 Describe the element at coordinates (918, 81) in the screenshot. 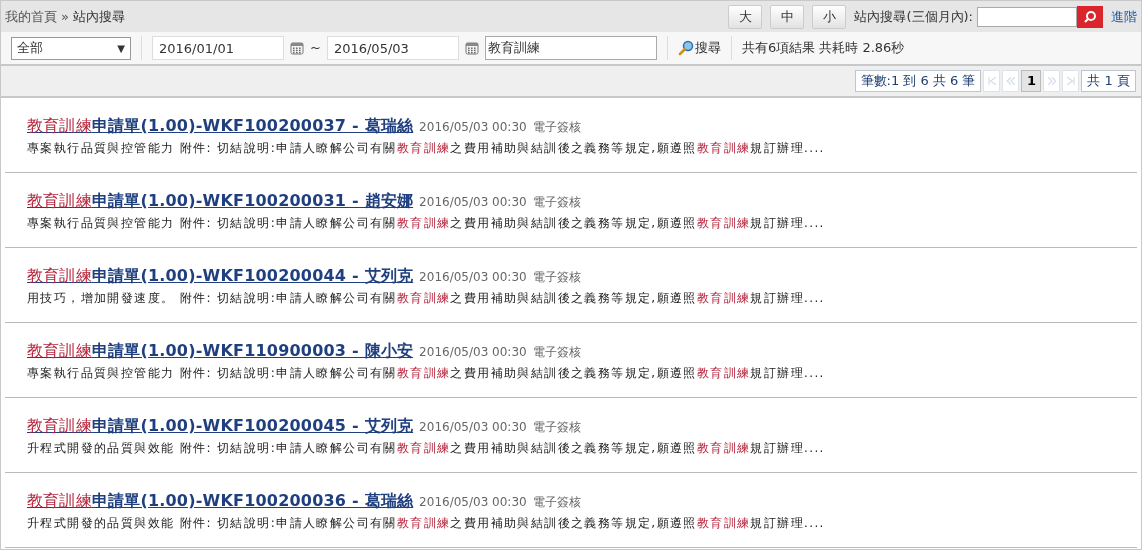

I see `record-count: 筆數:1 到 6 共 6 筆` at that location.